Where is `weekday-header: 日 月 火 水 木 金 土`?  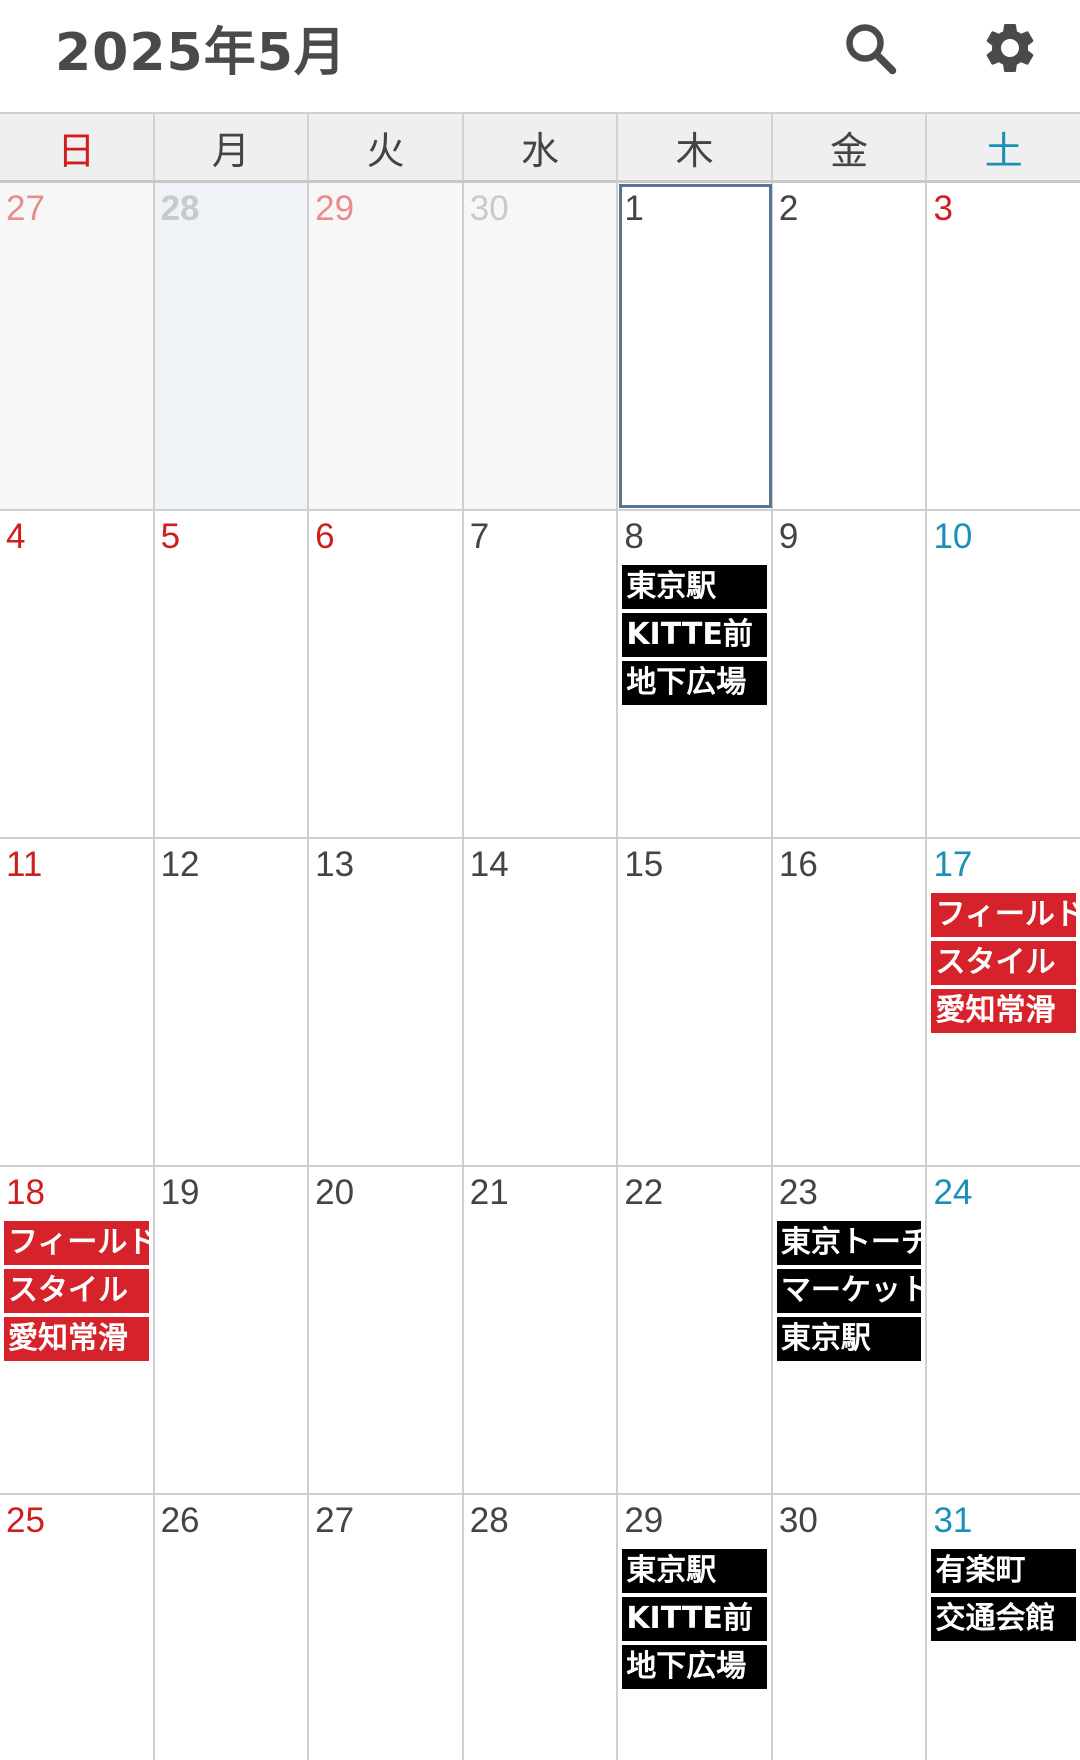 weekday-header: 日 月 火 水 木 金 土 is located at coordinates (540, 147).